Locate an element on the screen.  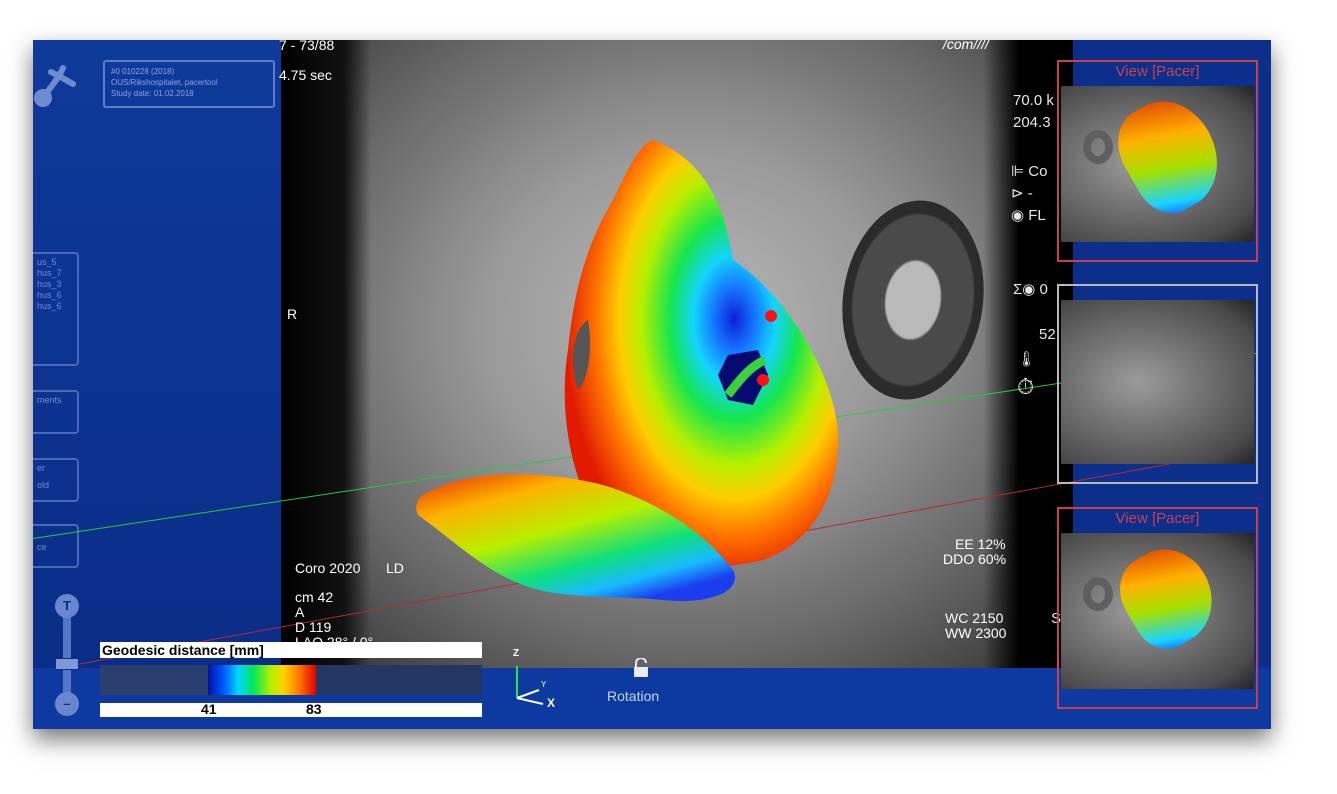
geometry-line: cm 42 is located at coordinates (314, 597).